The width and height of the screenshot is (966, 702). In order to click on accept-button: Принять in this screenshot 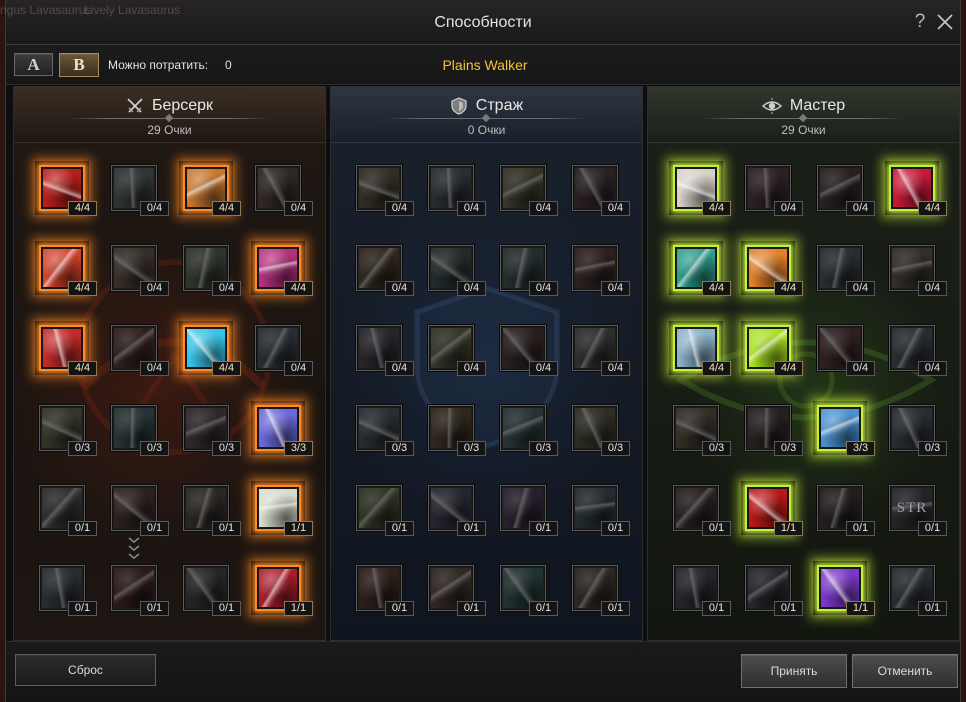, I will do `click(794, 671)`.